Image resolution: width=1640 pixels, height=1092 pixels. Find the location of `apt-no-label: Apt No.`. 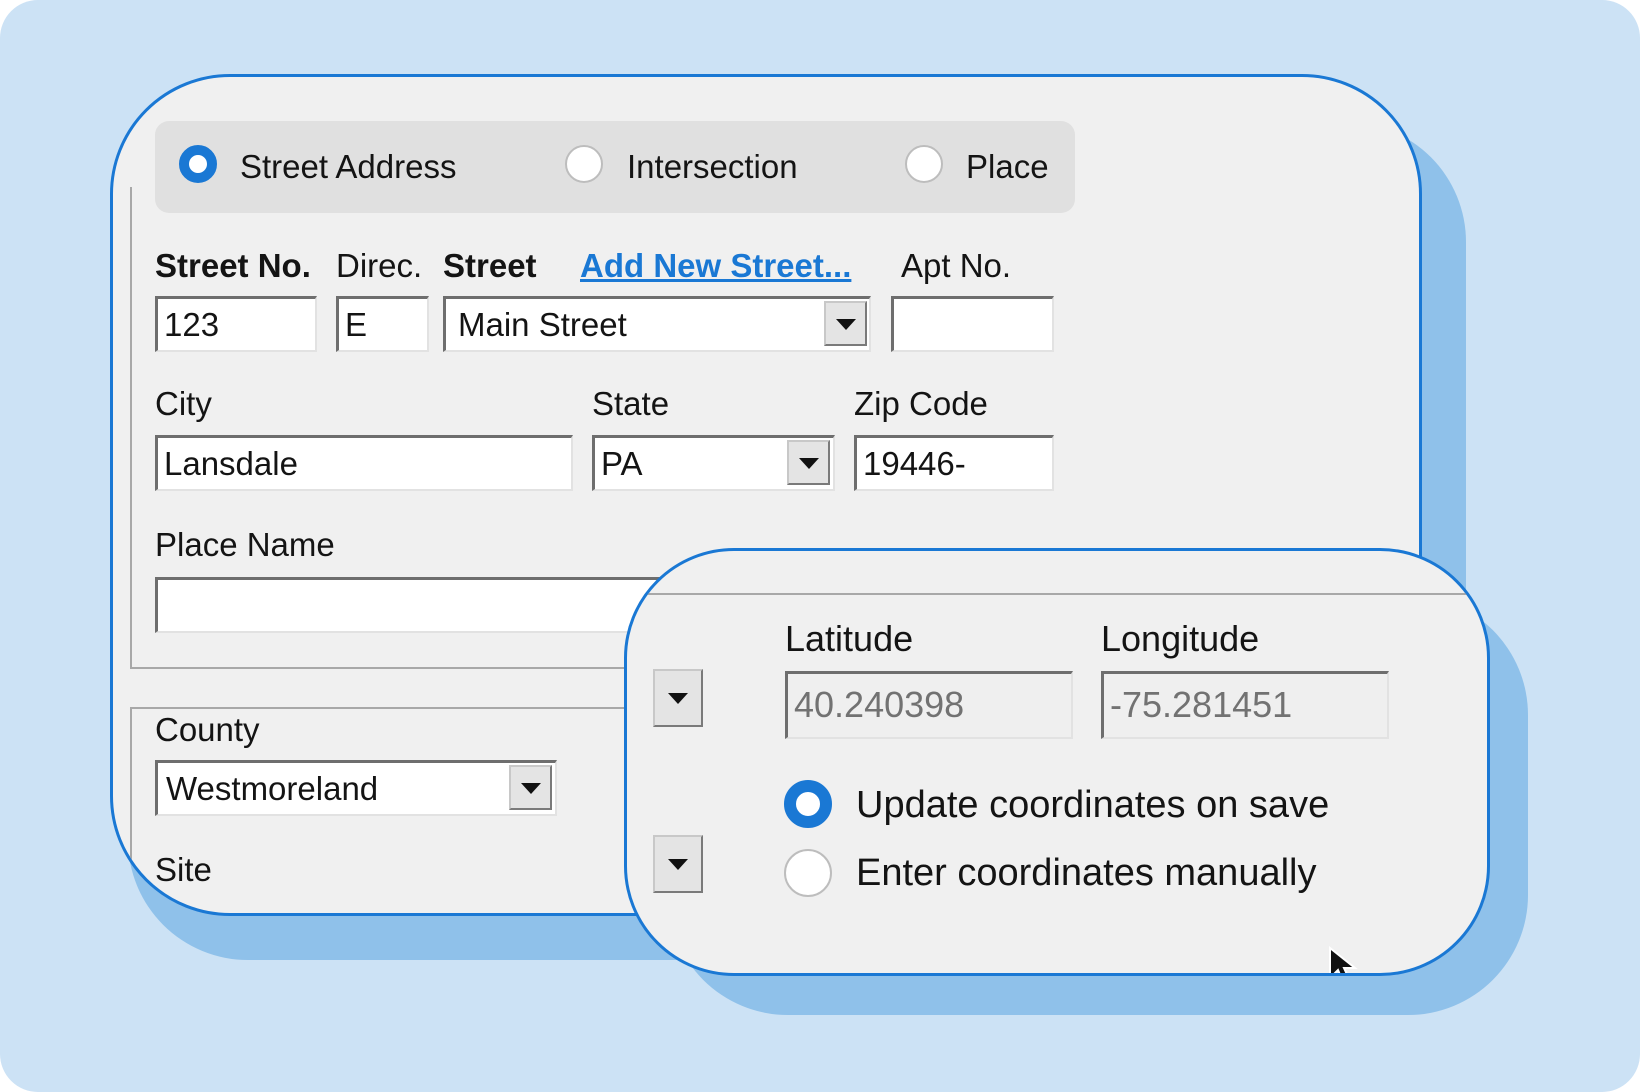

apt-no-label: Apt No. is located at coordinates (956, 265).